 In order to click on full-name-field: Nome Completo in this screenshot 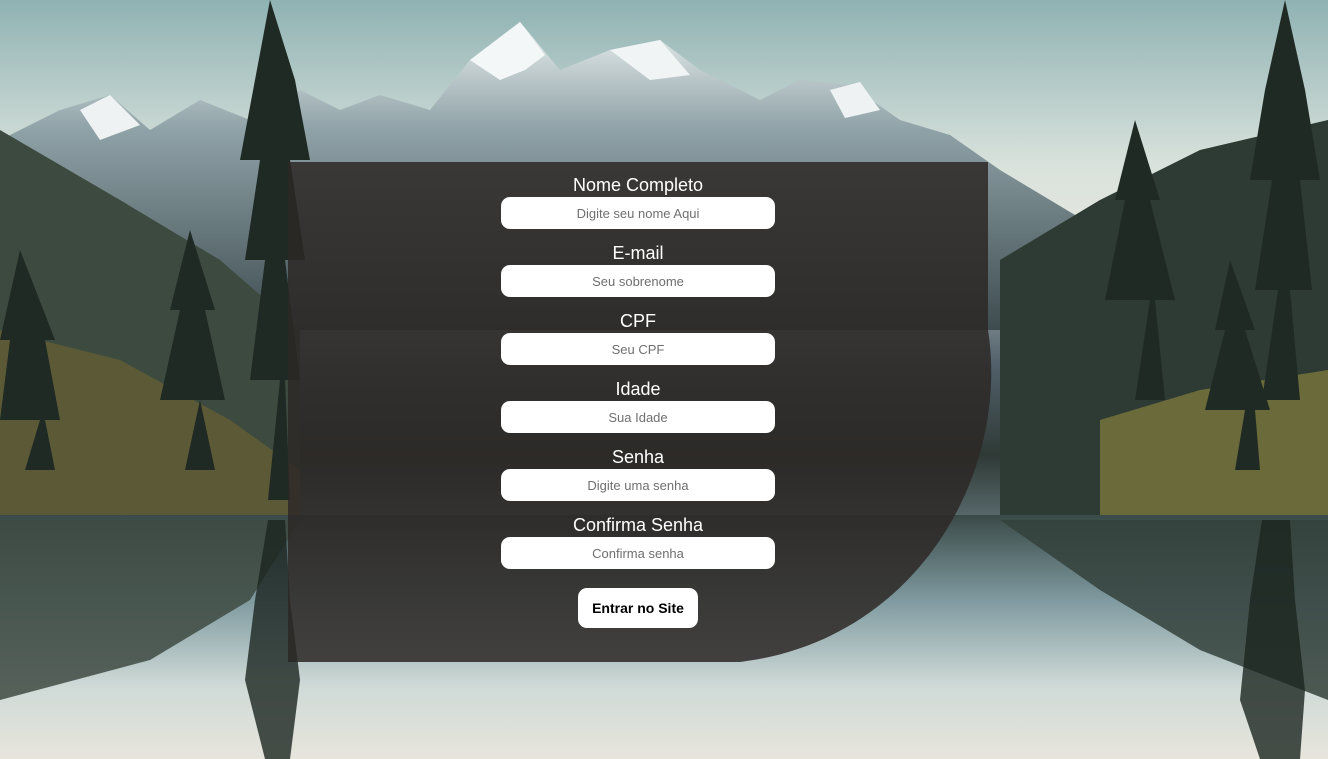, I will do `click(638, 208)`.